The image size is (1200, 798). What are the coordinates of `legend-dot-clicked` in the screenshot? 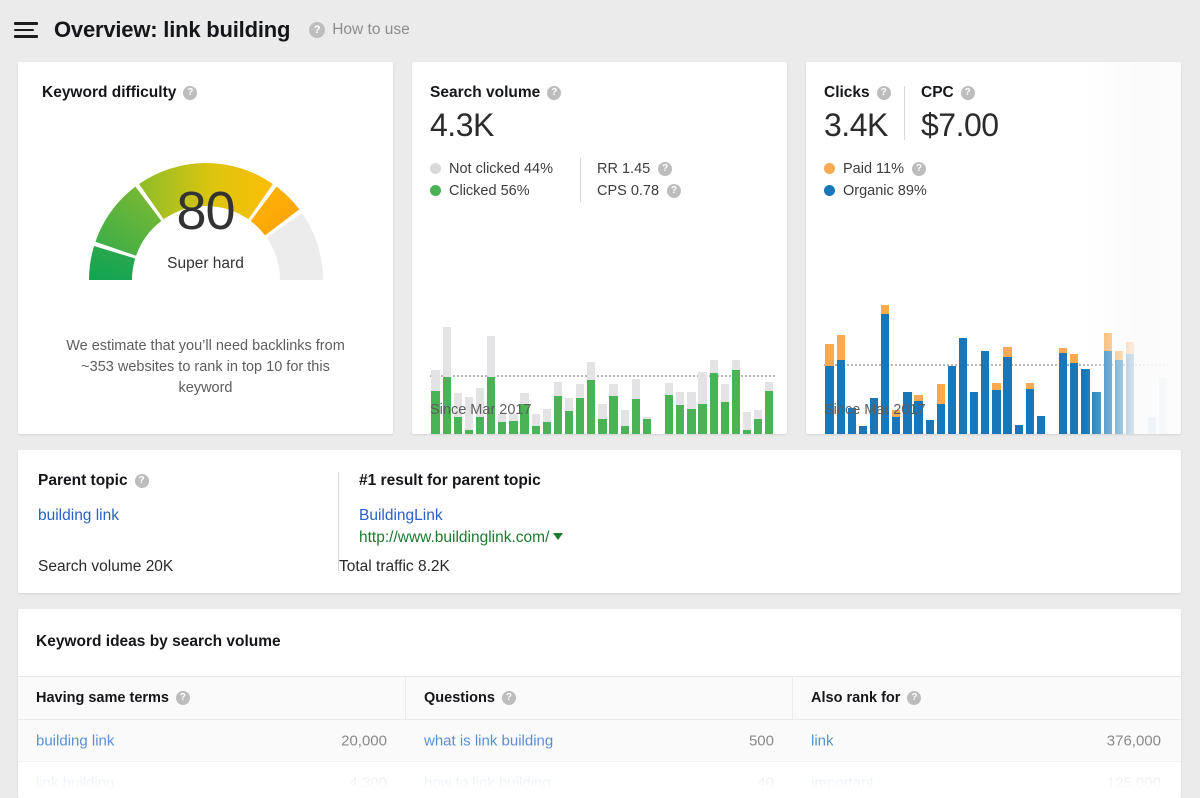 It's located at (435, 191).